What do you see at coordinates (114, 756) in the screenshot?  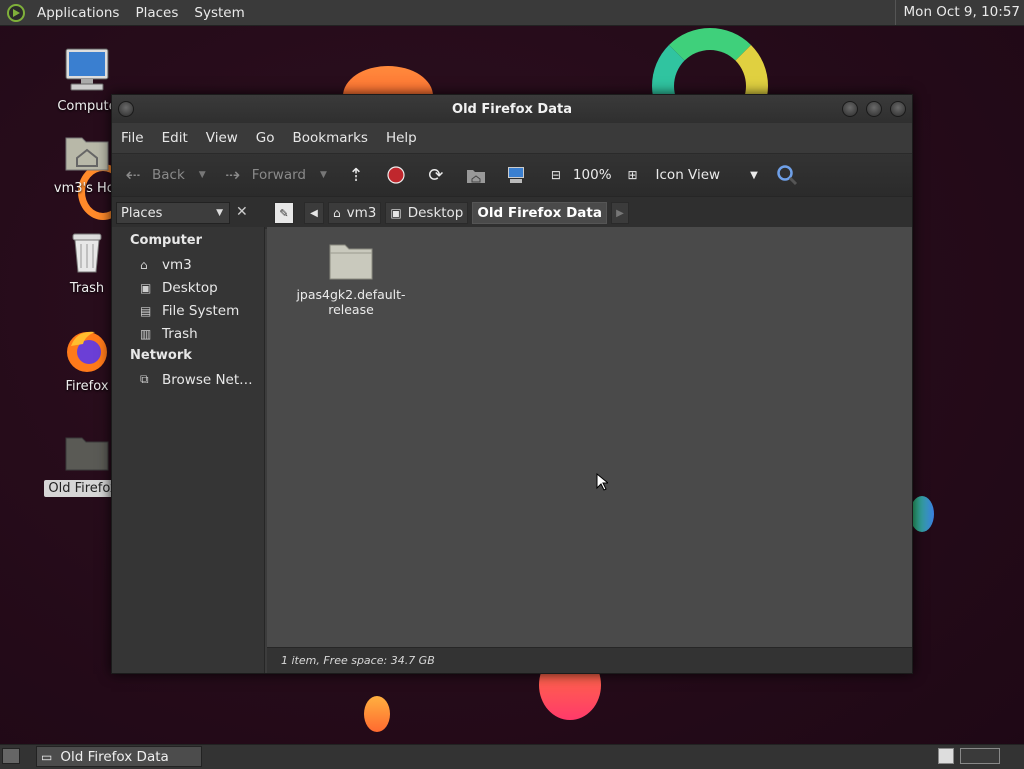 I see `taskbar-item-label: Old Firefox Data` at bounding box center [114, 756].